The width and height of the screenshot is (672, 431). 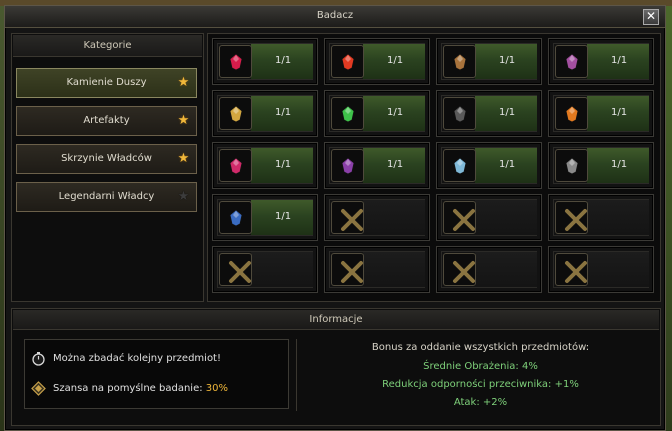 I want to click on ice-soulstone-icon, so click(x=460, y=166).